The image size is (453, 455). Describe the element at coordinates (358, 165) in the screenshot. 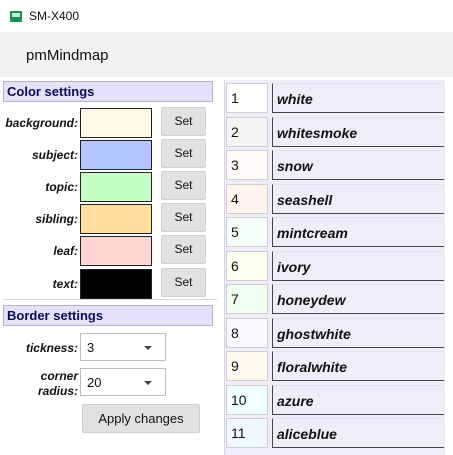

I see `color-name: snow` at that location.